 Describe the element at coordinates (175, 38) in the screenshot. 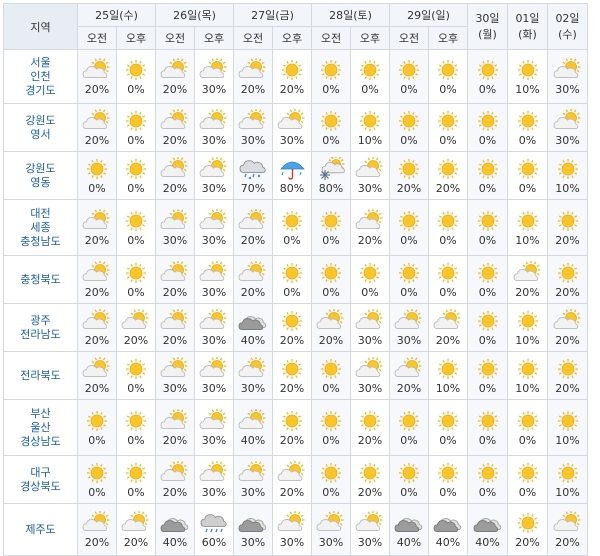

I see `am-header: 오전` at that location.